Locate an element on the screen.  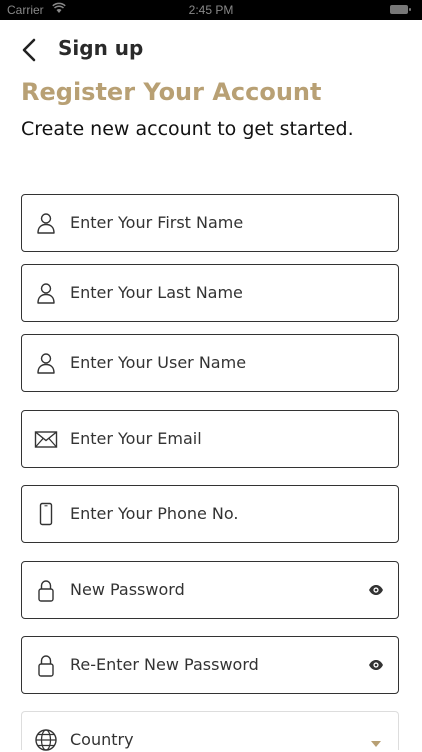
user-name-placeholder: Enter Your User Name is located at coordinates (158, 362).